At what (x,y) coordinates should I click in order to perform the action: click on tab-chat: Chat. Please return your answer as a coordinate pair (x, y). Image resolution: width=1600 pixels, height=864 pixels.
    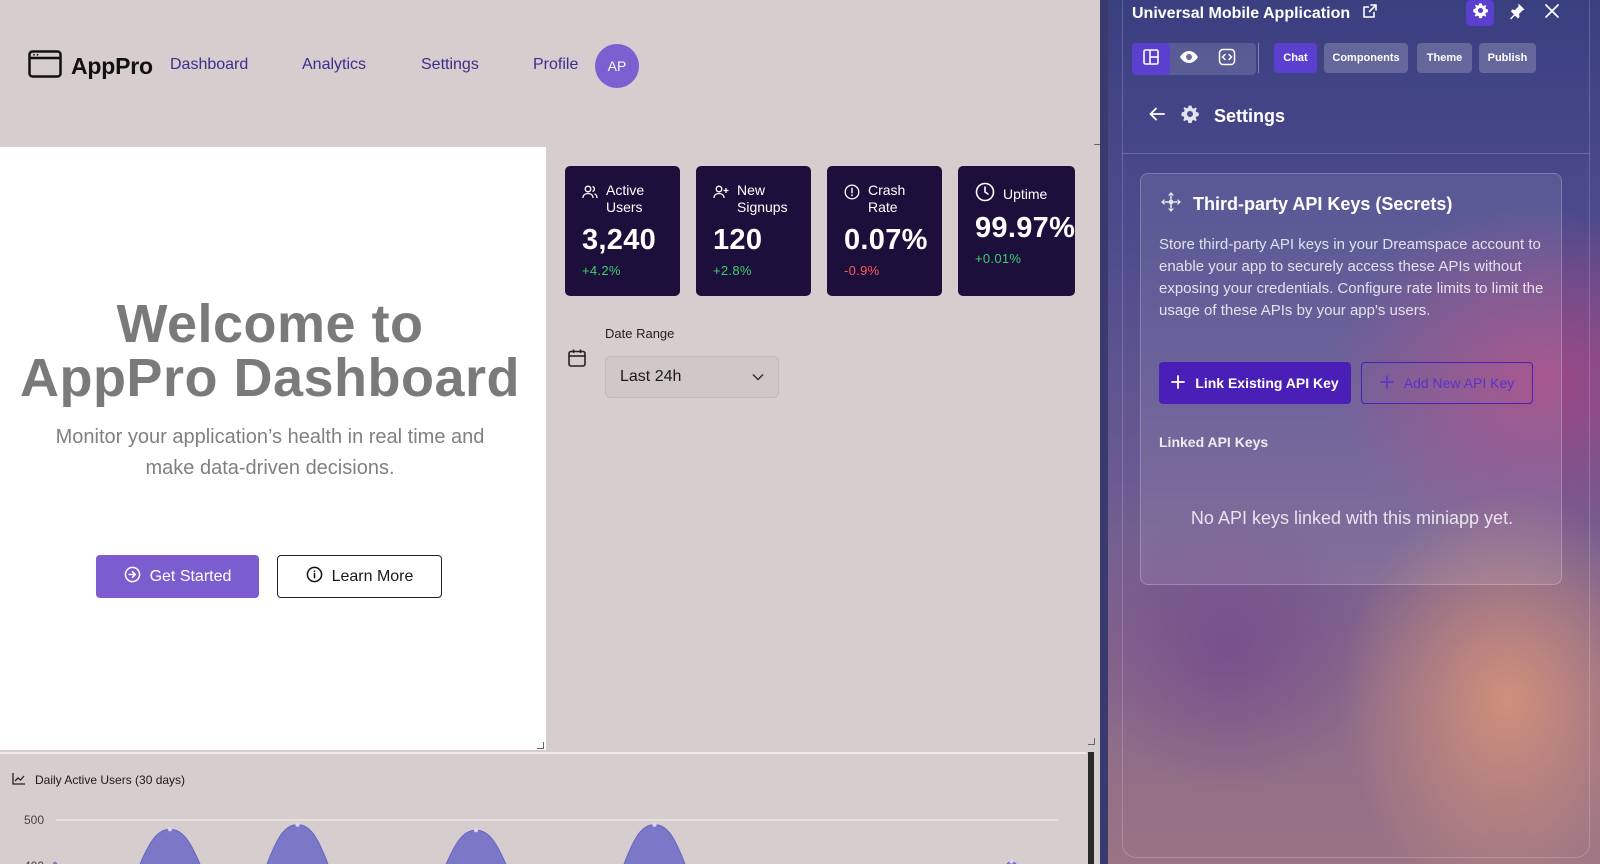
    Looking at the image, I should click on (1295, 58).